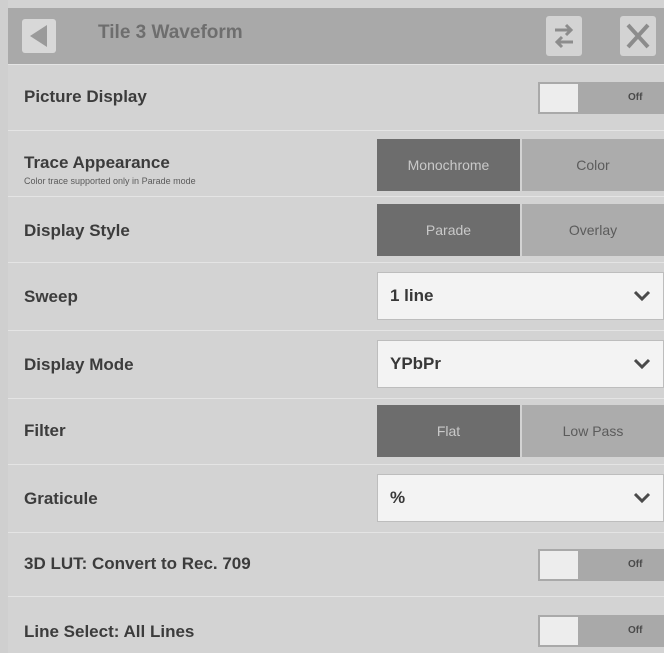 Image resolution: width=664 pixels, height=653 pixels. What do you see at coordinates (593, 165) in the screenshot?
I see `trace-color-button: Color` at bounding box center [593, 165].